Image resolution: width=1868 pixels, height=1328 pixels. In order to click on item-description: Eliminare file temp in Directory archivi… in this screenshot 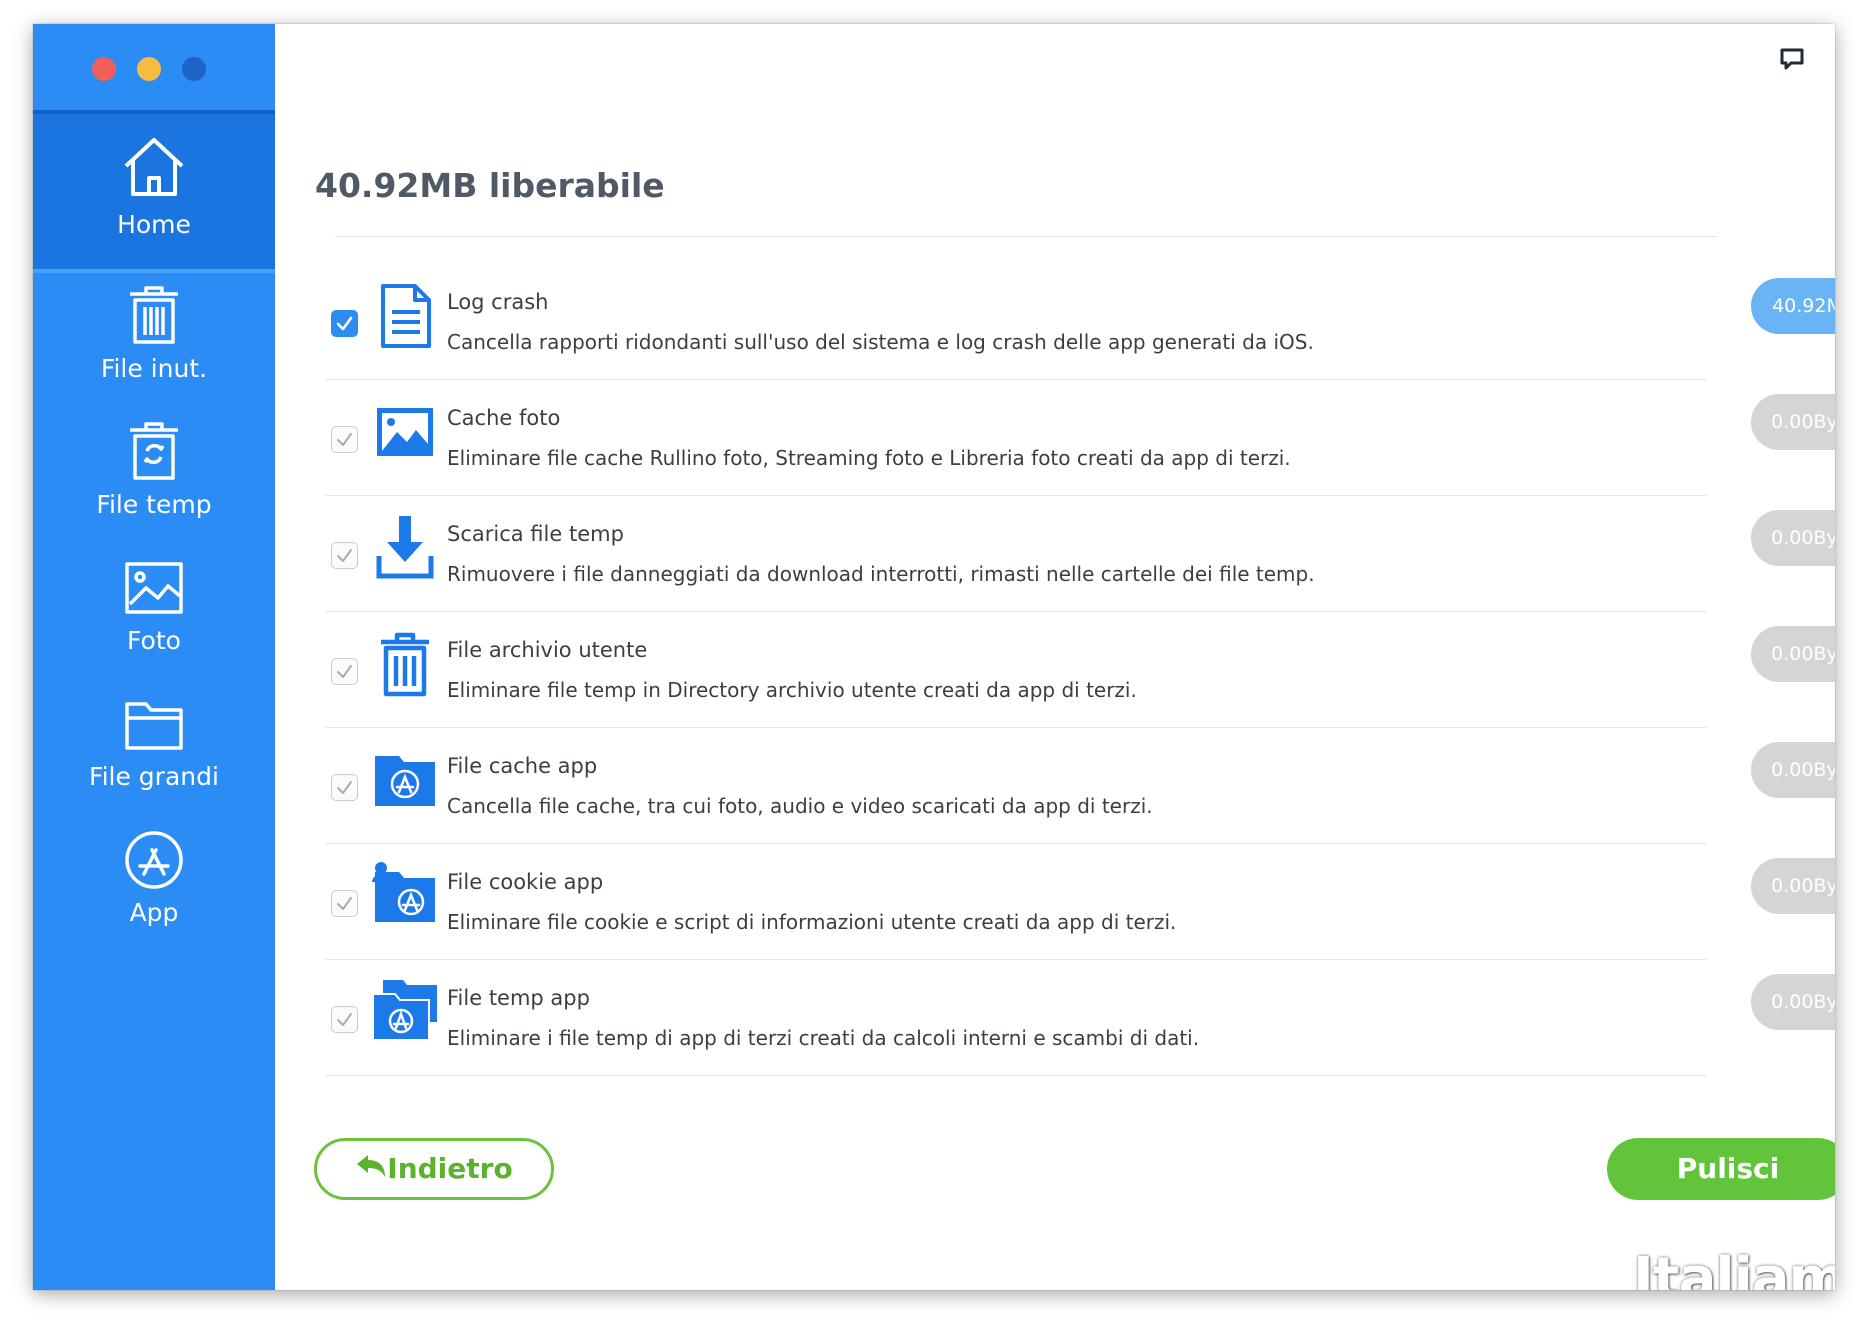, I will do `click(792, 690)`.